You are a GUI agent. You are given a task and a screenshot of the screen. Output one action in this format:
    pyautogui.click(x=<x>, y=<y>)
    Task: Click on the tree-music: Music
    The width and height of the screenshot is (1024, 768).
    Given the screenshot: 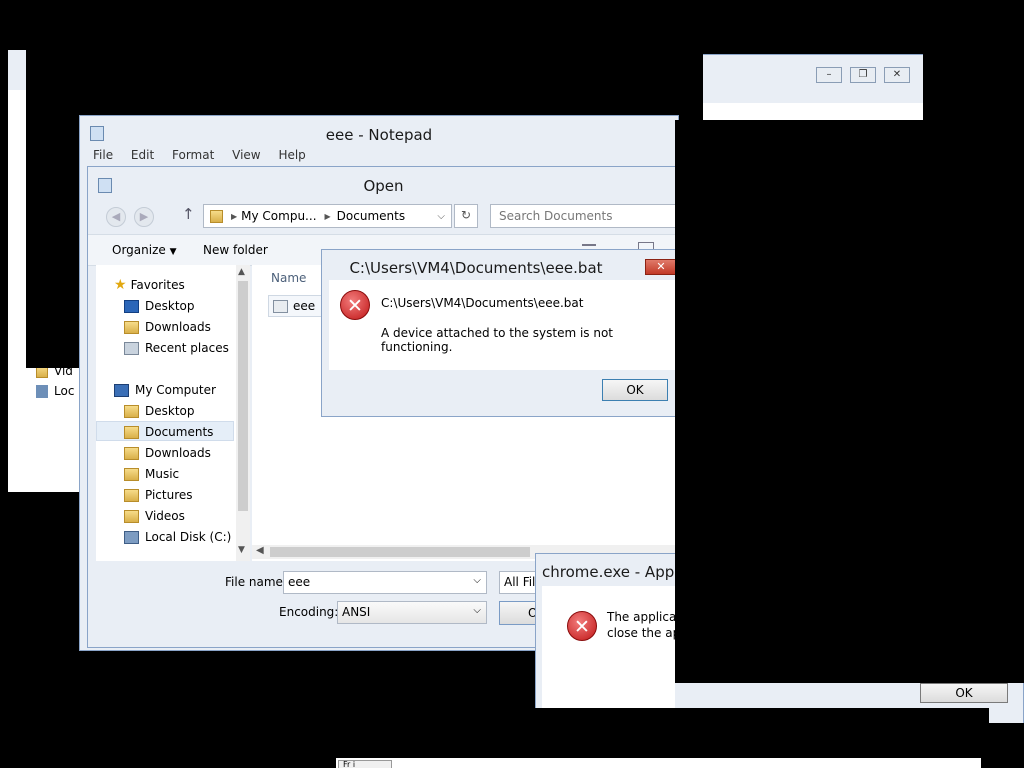 What is the action you would take?
    pyautogui.click(x=151, y=474)
    